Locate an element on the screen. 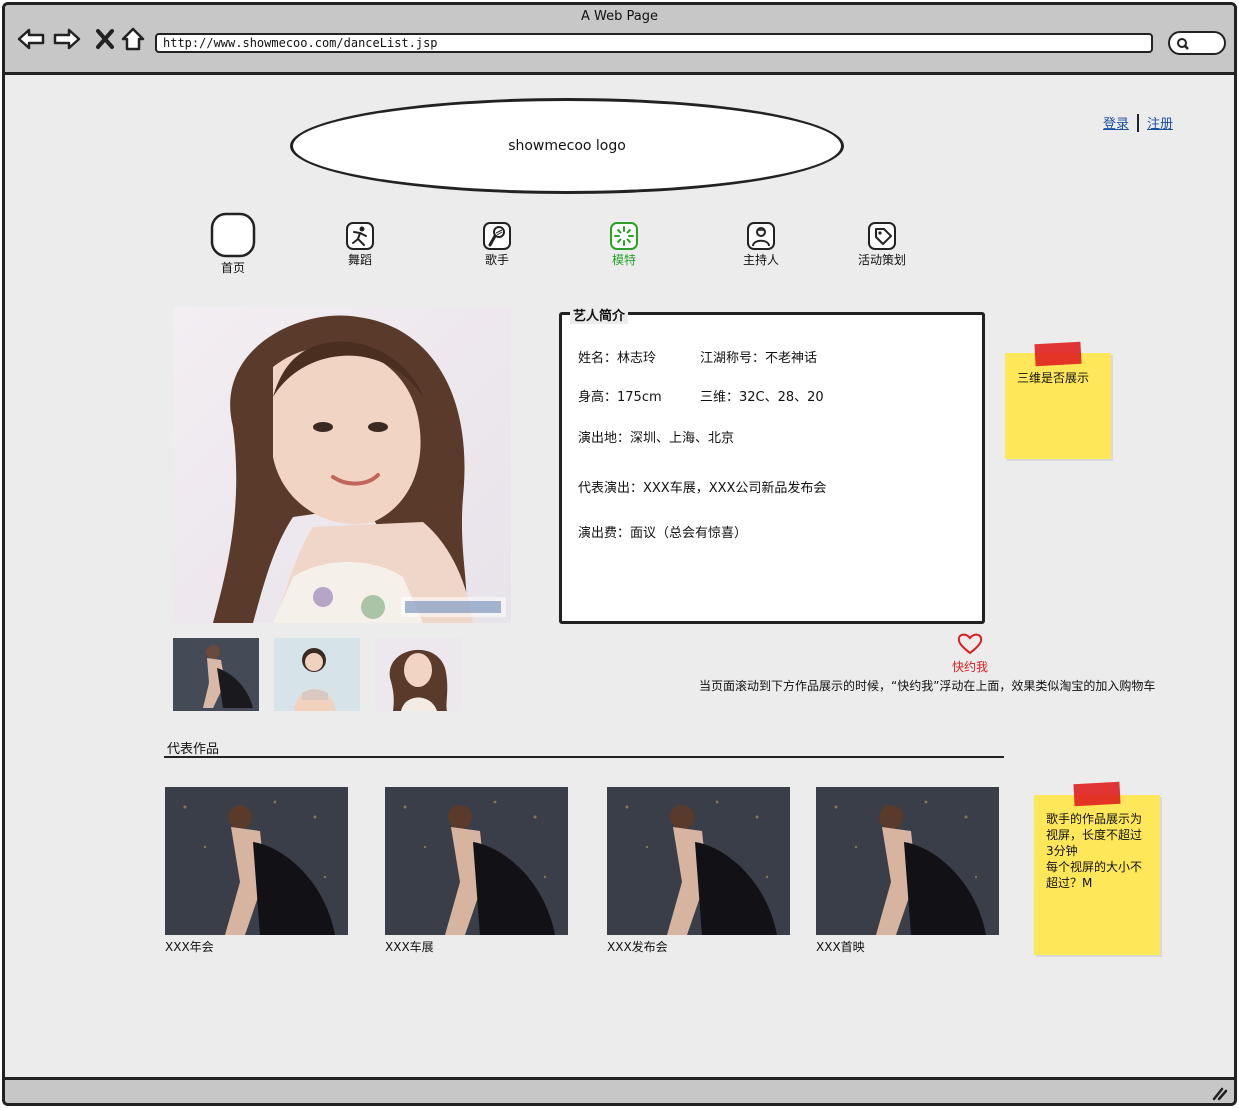 The height and width of the screenshot is (1108, 1239). nav-item-model: 模特 is located at coordinates (624, 244).